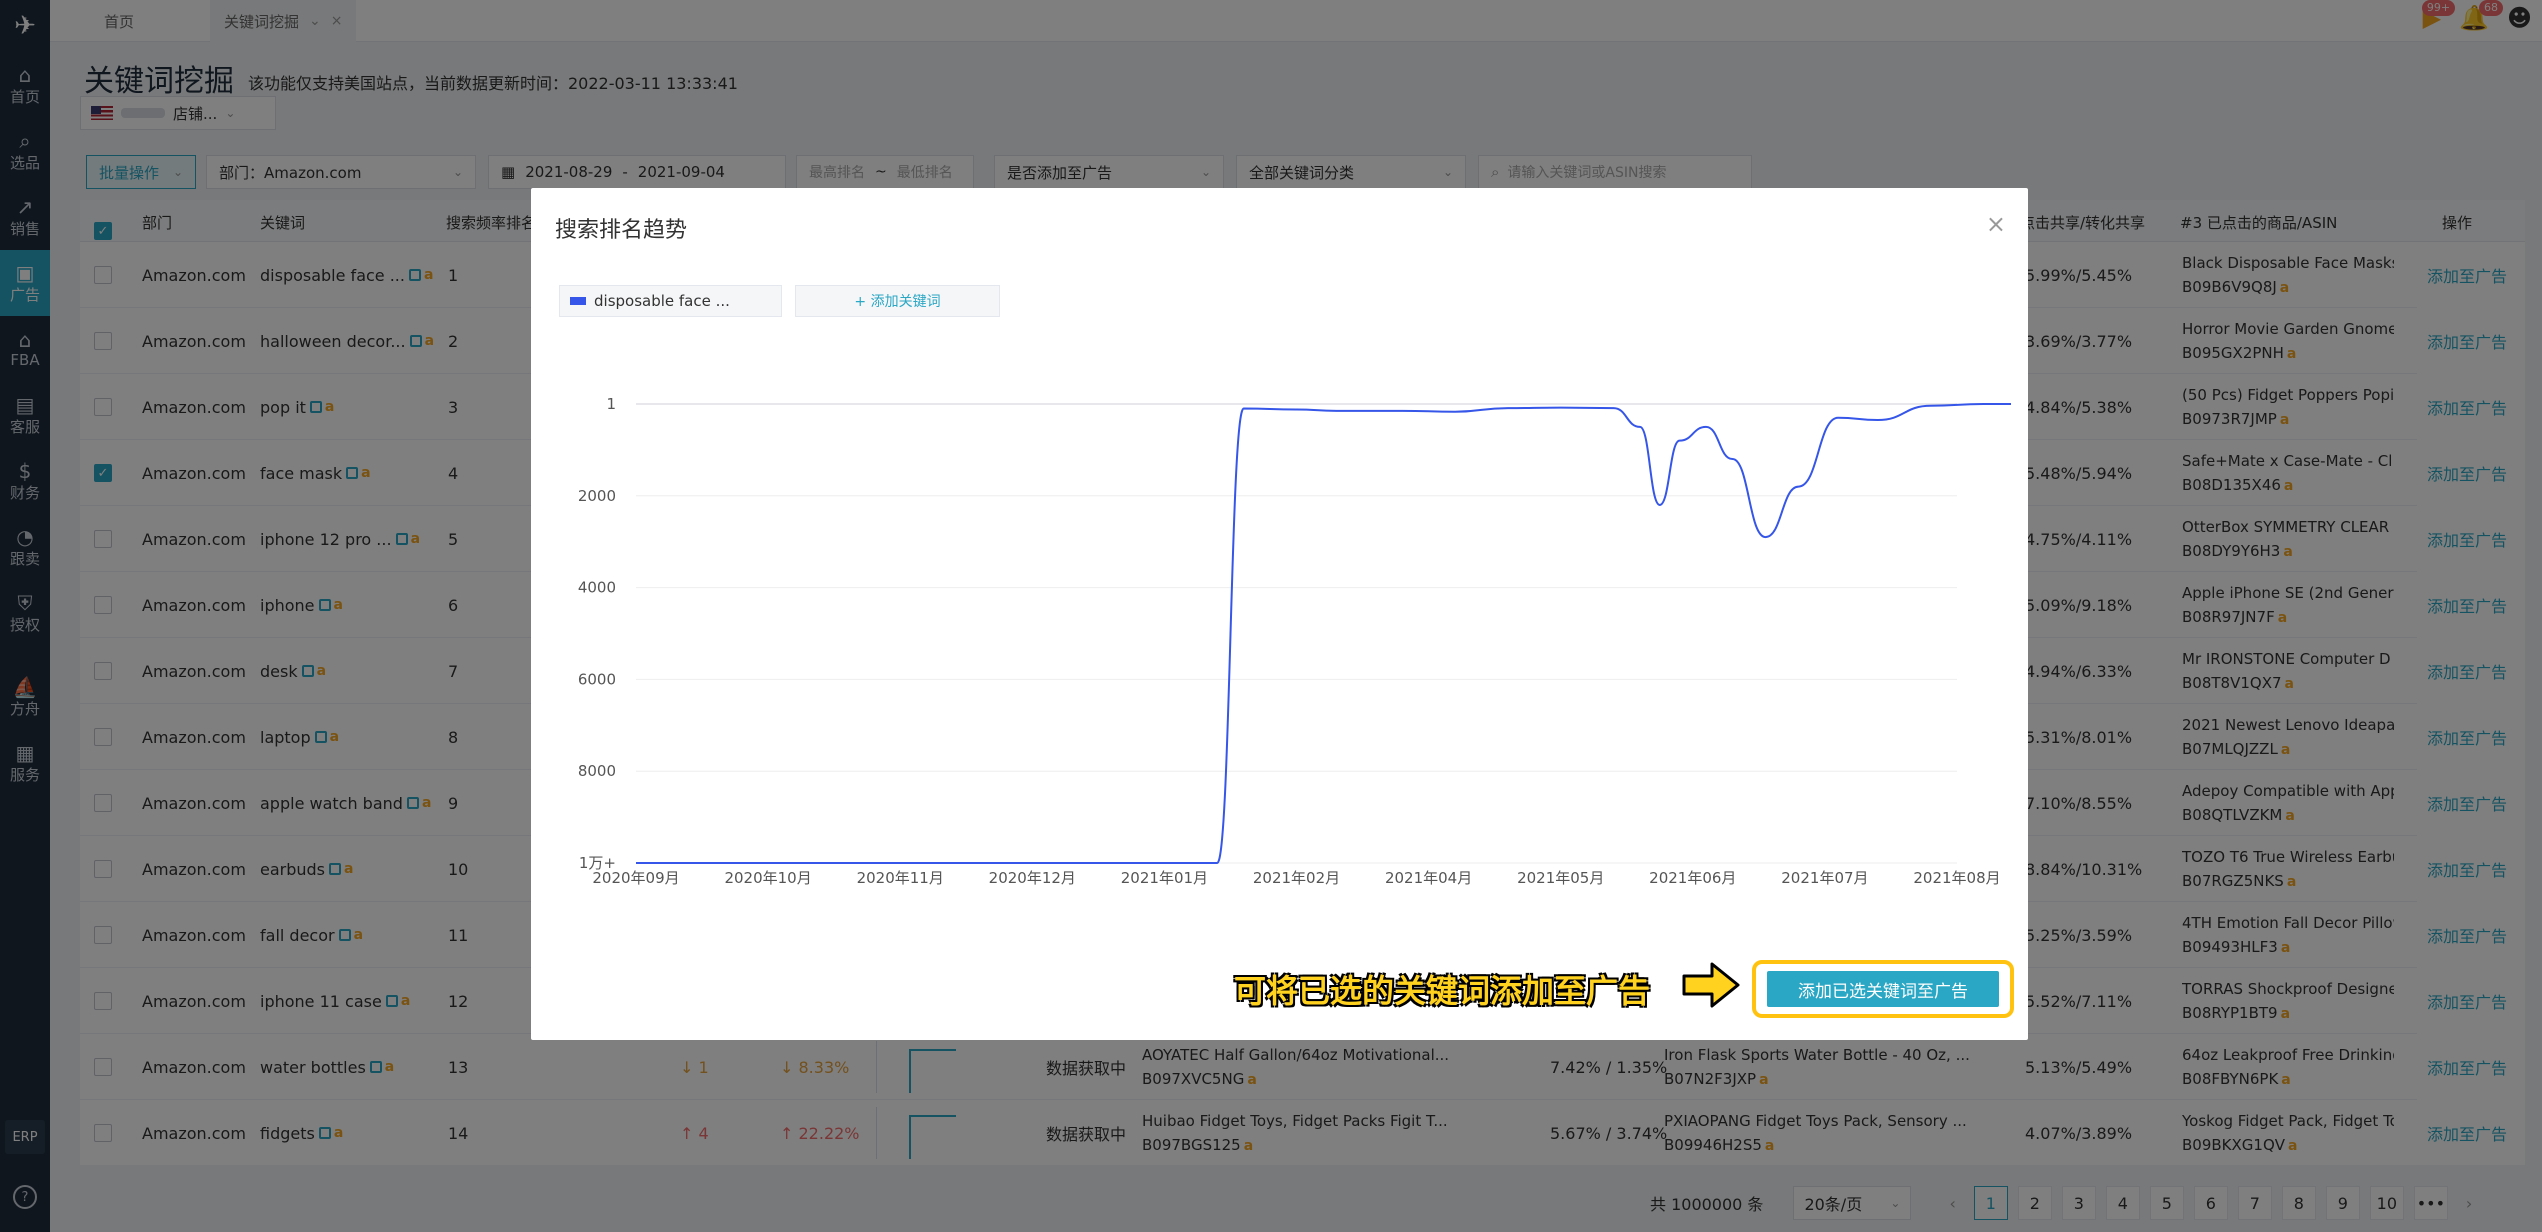 The height and width of the screenshot is (1232, 2542). Describe the element at coordinates (1296, 878) in the screenshot. I see `x-tick-label: 2021年02月` at that location.